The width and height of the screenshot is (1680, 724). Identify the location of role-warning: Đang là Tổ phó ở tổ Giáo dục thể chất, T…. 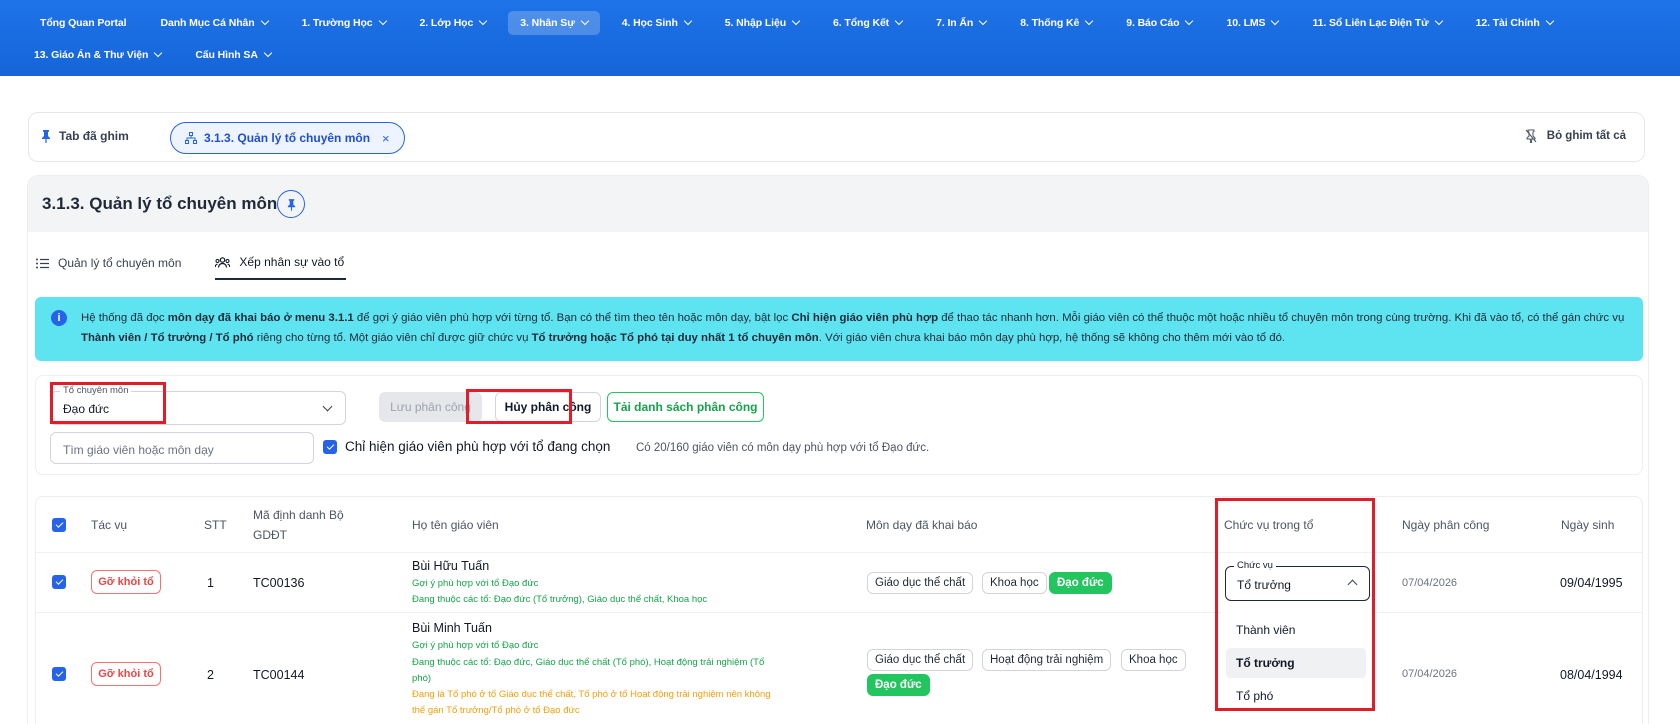
(591, 694).